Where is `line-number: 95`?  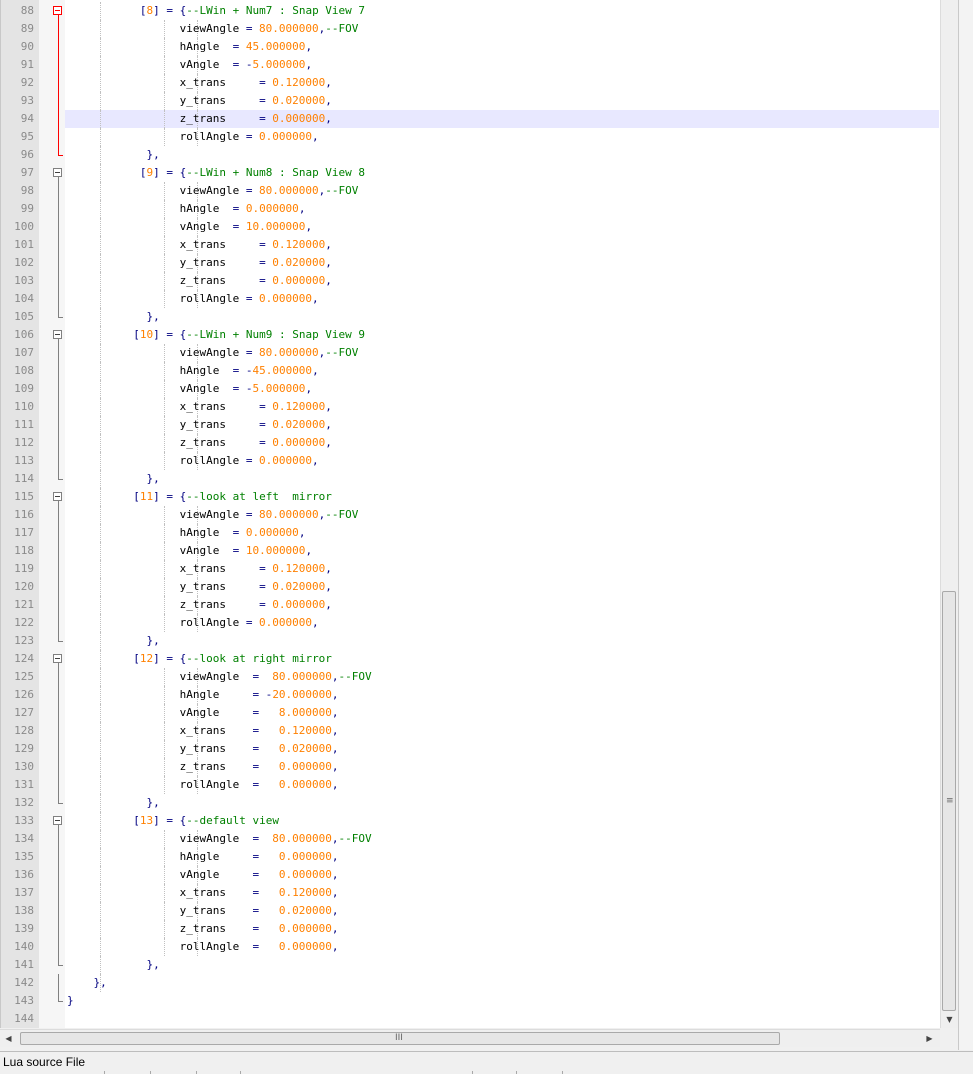
line-number: 95 is located at coordinates (27, 136).